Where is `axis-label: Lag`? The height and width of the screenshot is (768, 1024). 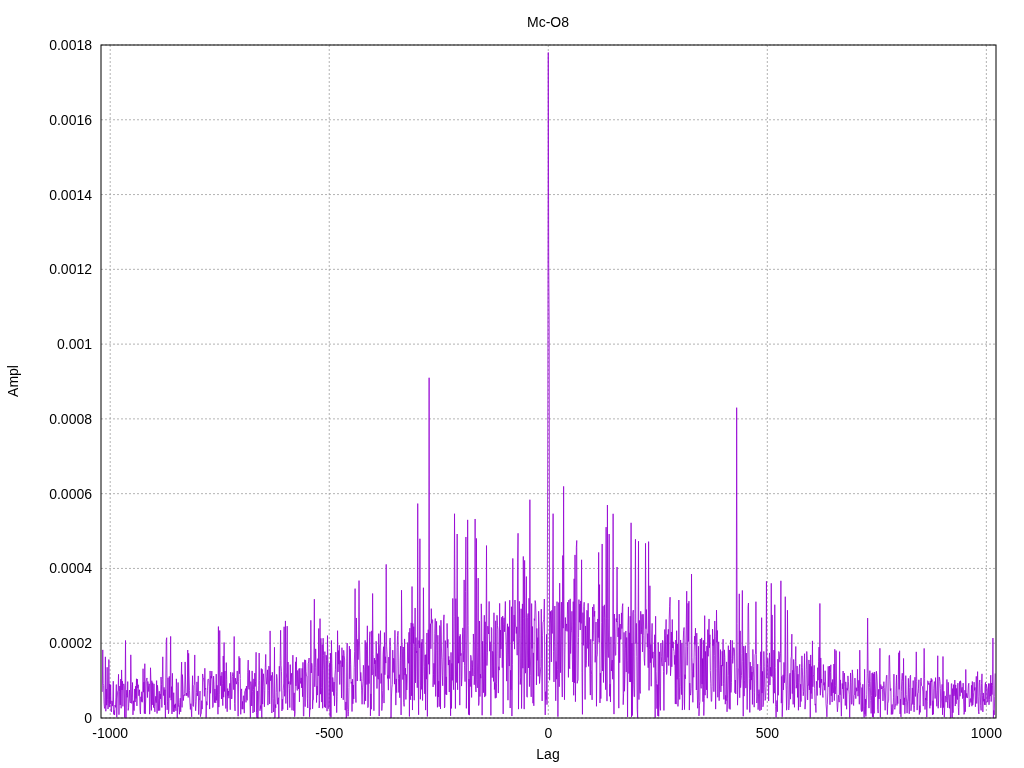 axis-label: Lag is located at coordinates (548, 754).